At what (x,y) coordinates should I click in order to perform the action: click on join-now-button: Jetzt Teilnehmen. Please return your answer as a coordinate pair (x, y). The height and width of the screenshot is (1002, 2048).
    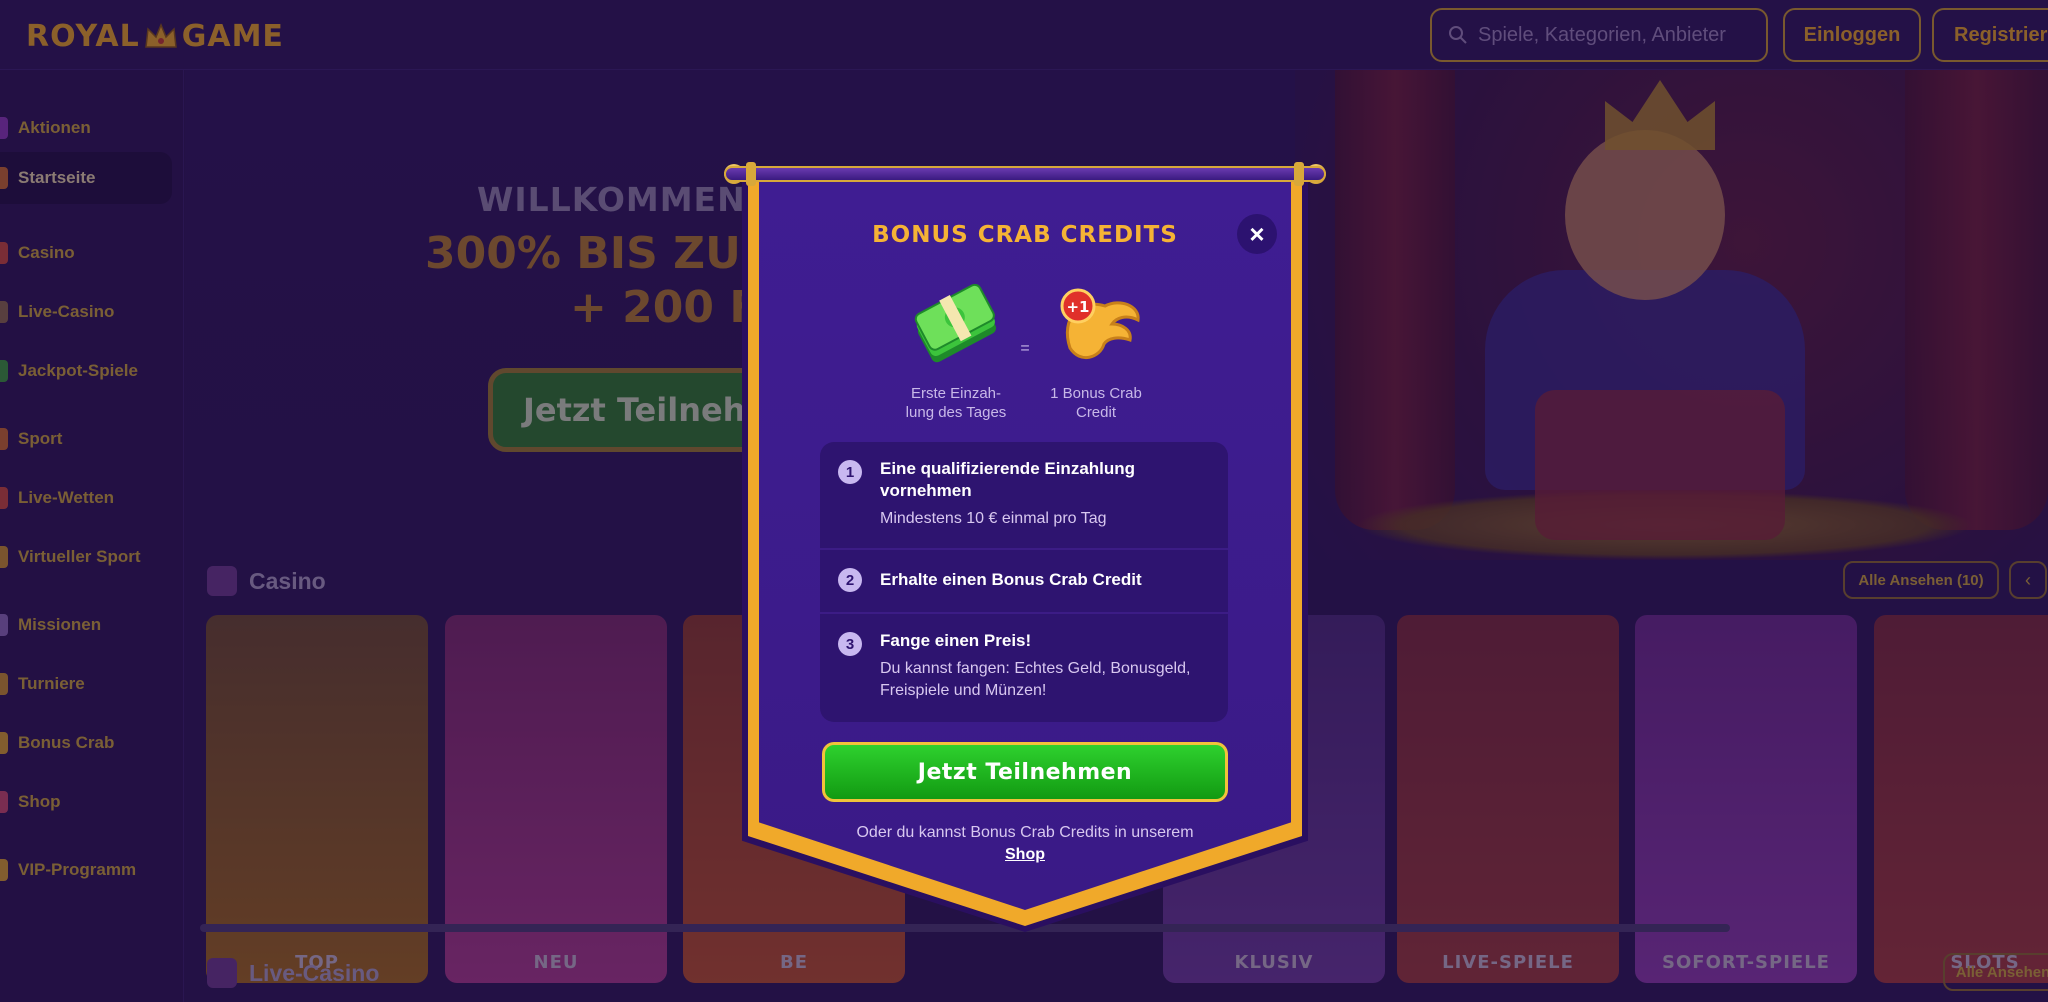
    Looking at the image, I should click on (1025, 772).